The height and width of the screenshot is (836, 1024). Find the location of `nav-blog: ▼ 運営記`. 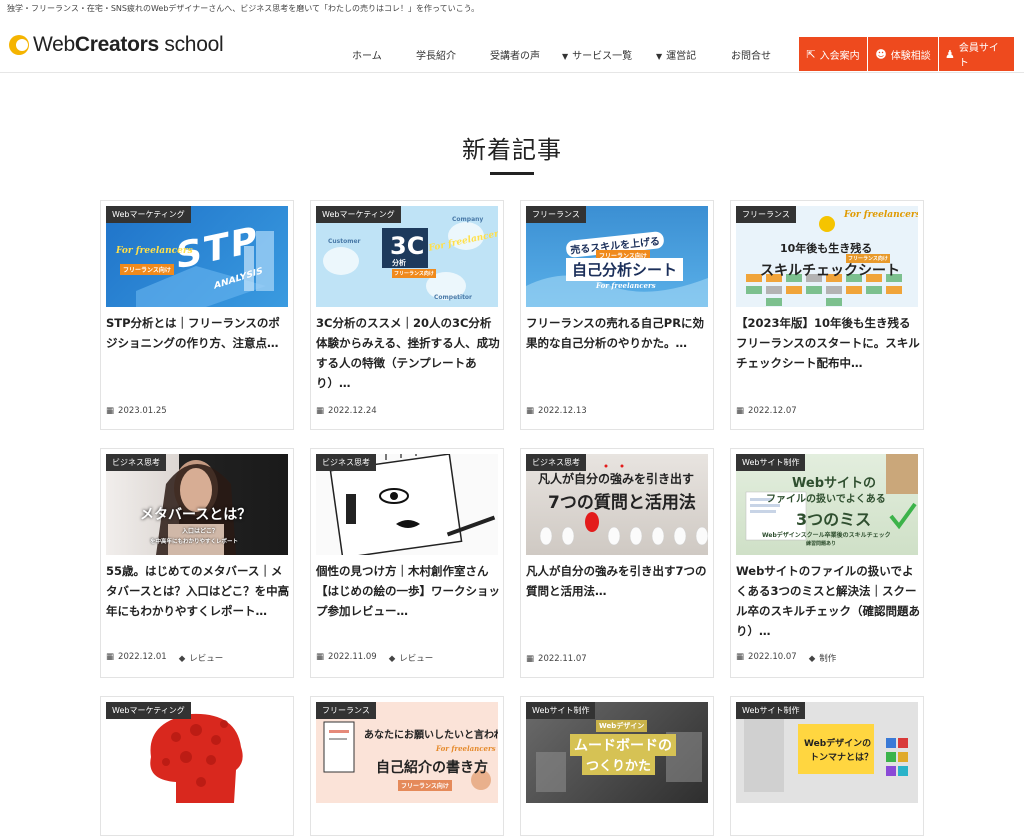

nav-blog: ▼ 運営記 is located at coordinates (676, 54).